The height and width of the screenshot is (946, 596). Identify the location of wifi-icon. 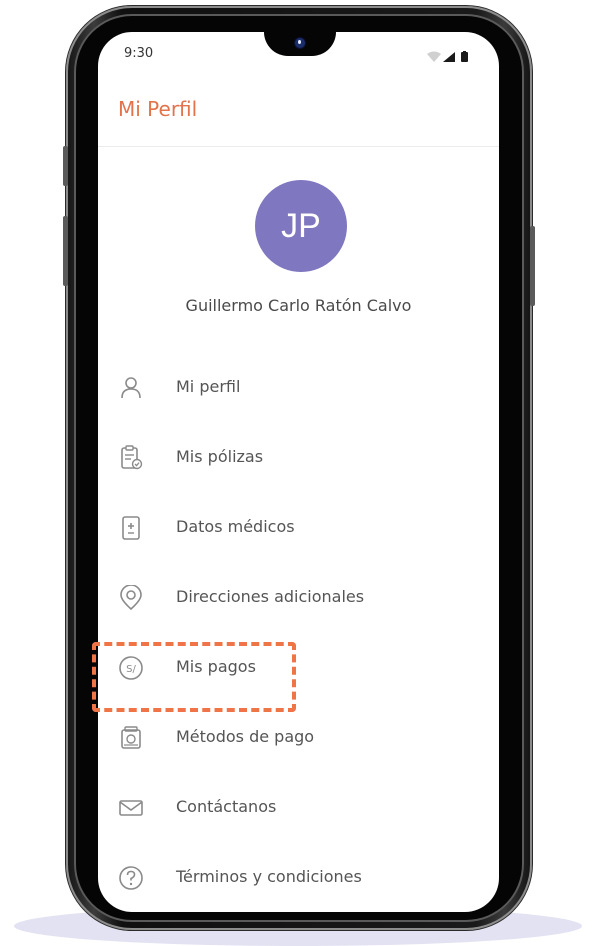
(434, 56).